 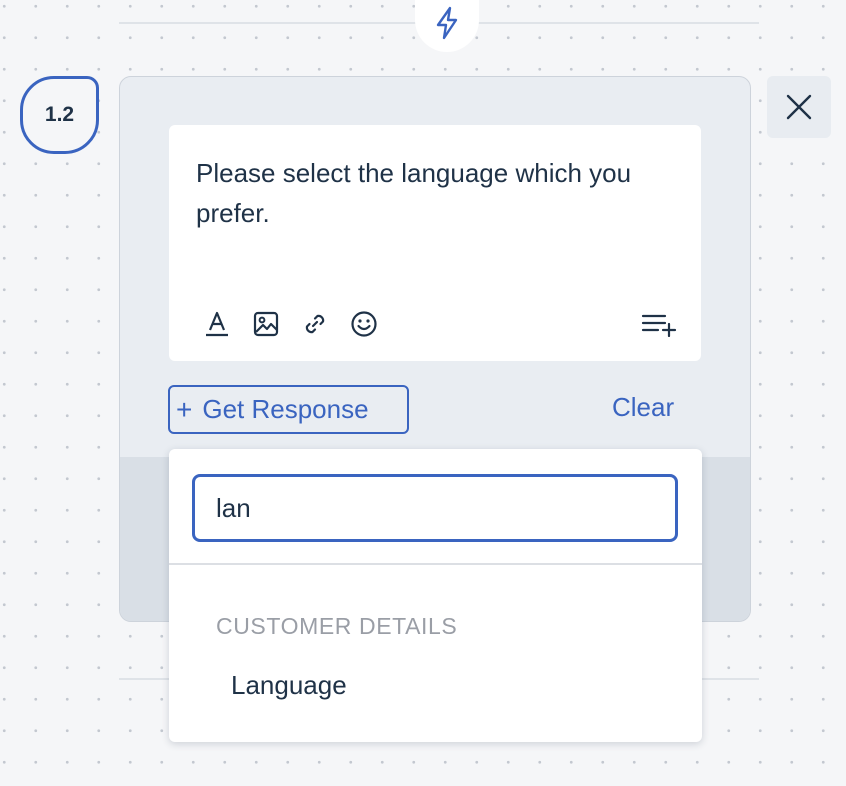 What do you see at coordinates (643, 407) in the screenshot?
I see `clear-button: Clear` at bounding box center [643, 407].